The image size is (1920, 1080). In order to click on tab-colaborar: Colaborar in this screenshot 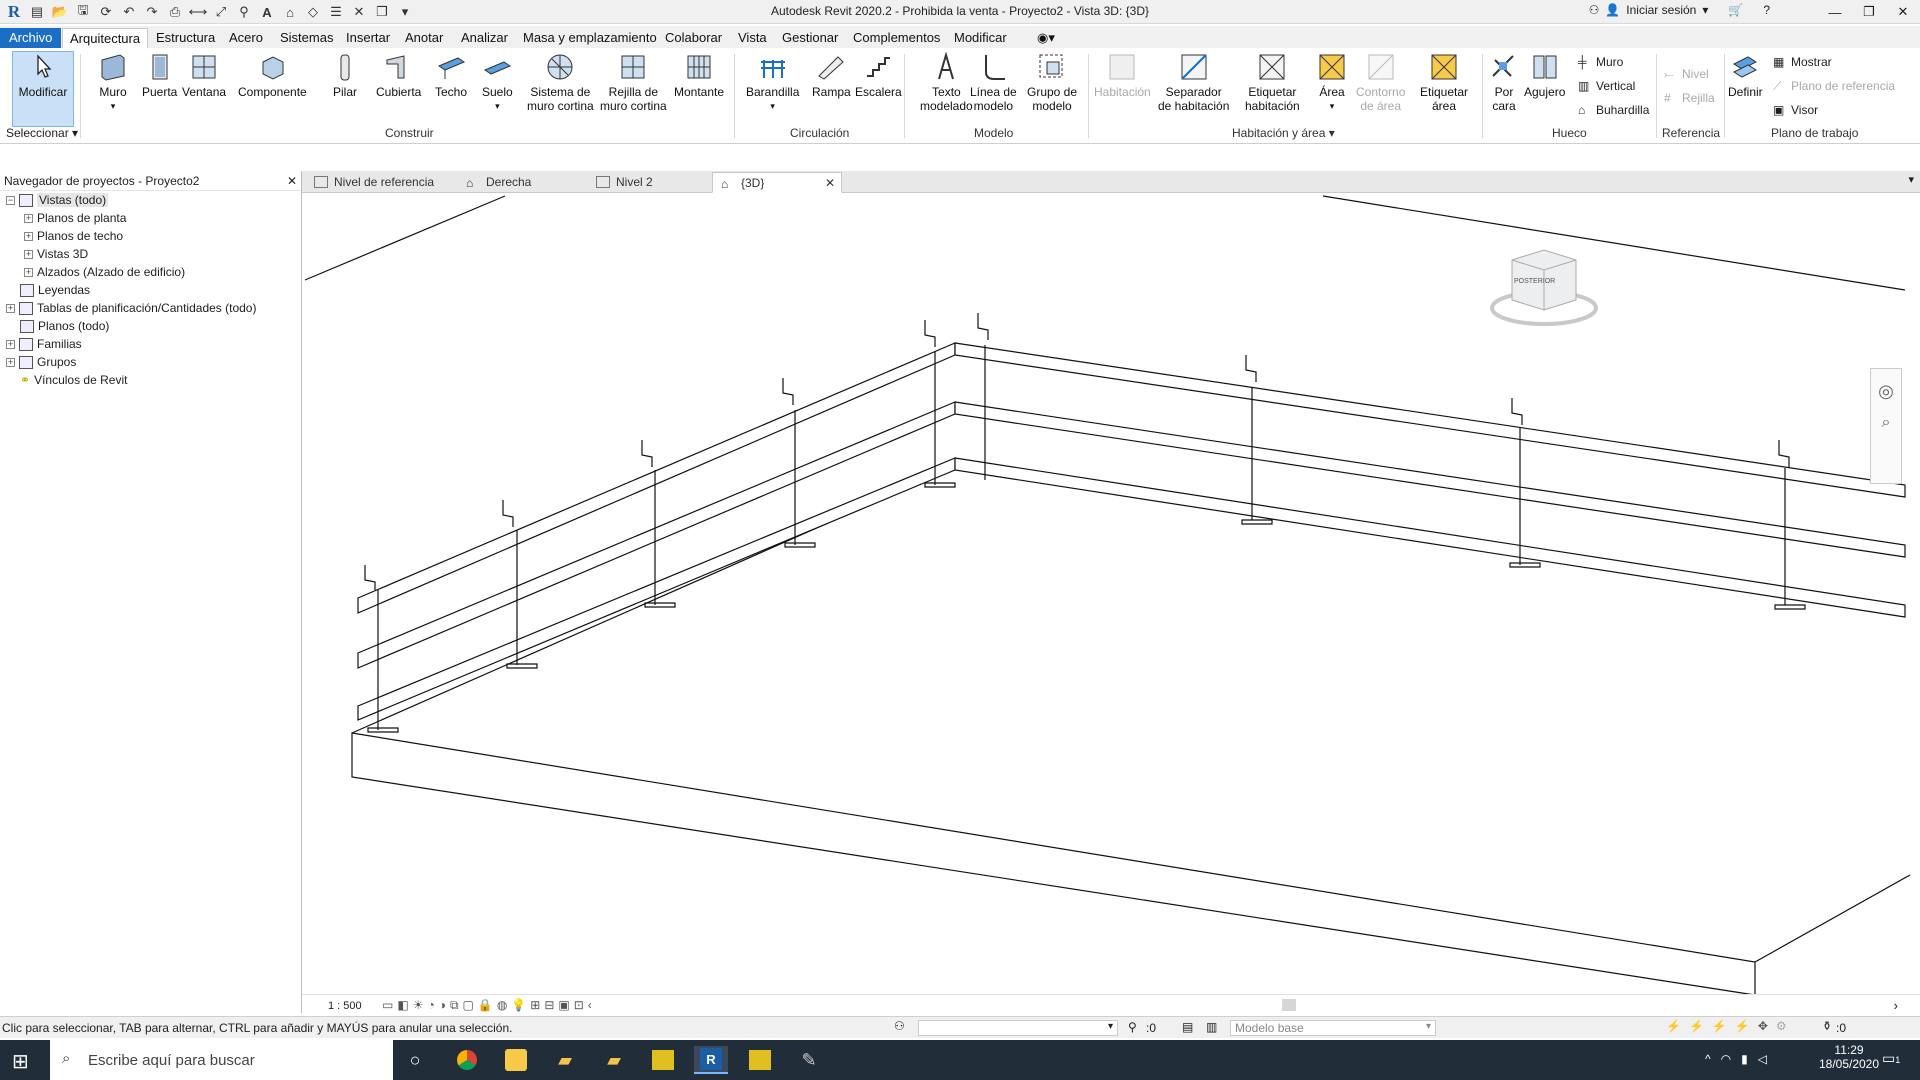, I will do `click(693, 38)`.